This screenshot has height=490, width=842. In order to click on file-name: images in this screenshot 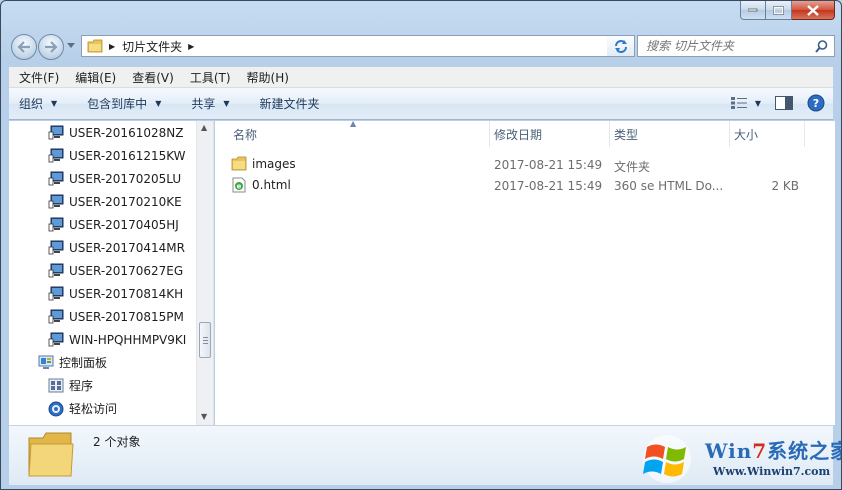, I will do `click(274, 163)`.